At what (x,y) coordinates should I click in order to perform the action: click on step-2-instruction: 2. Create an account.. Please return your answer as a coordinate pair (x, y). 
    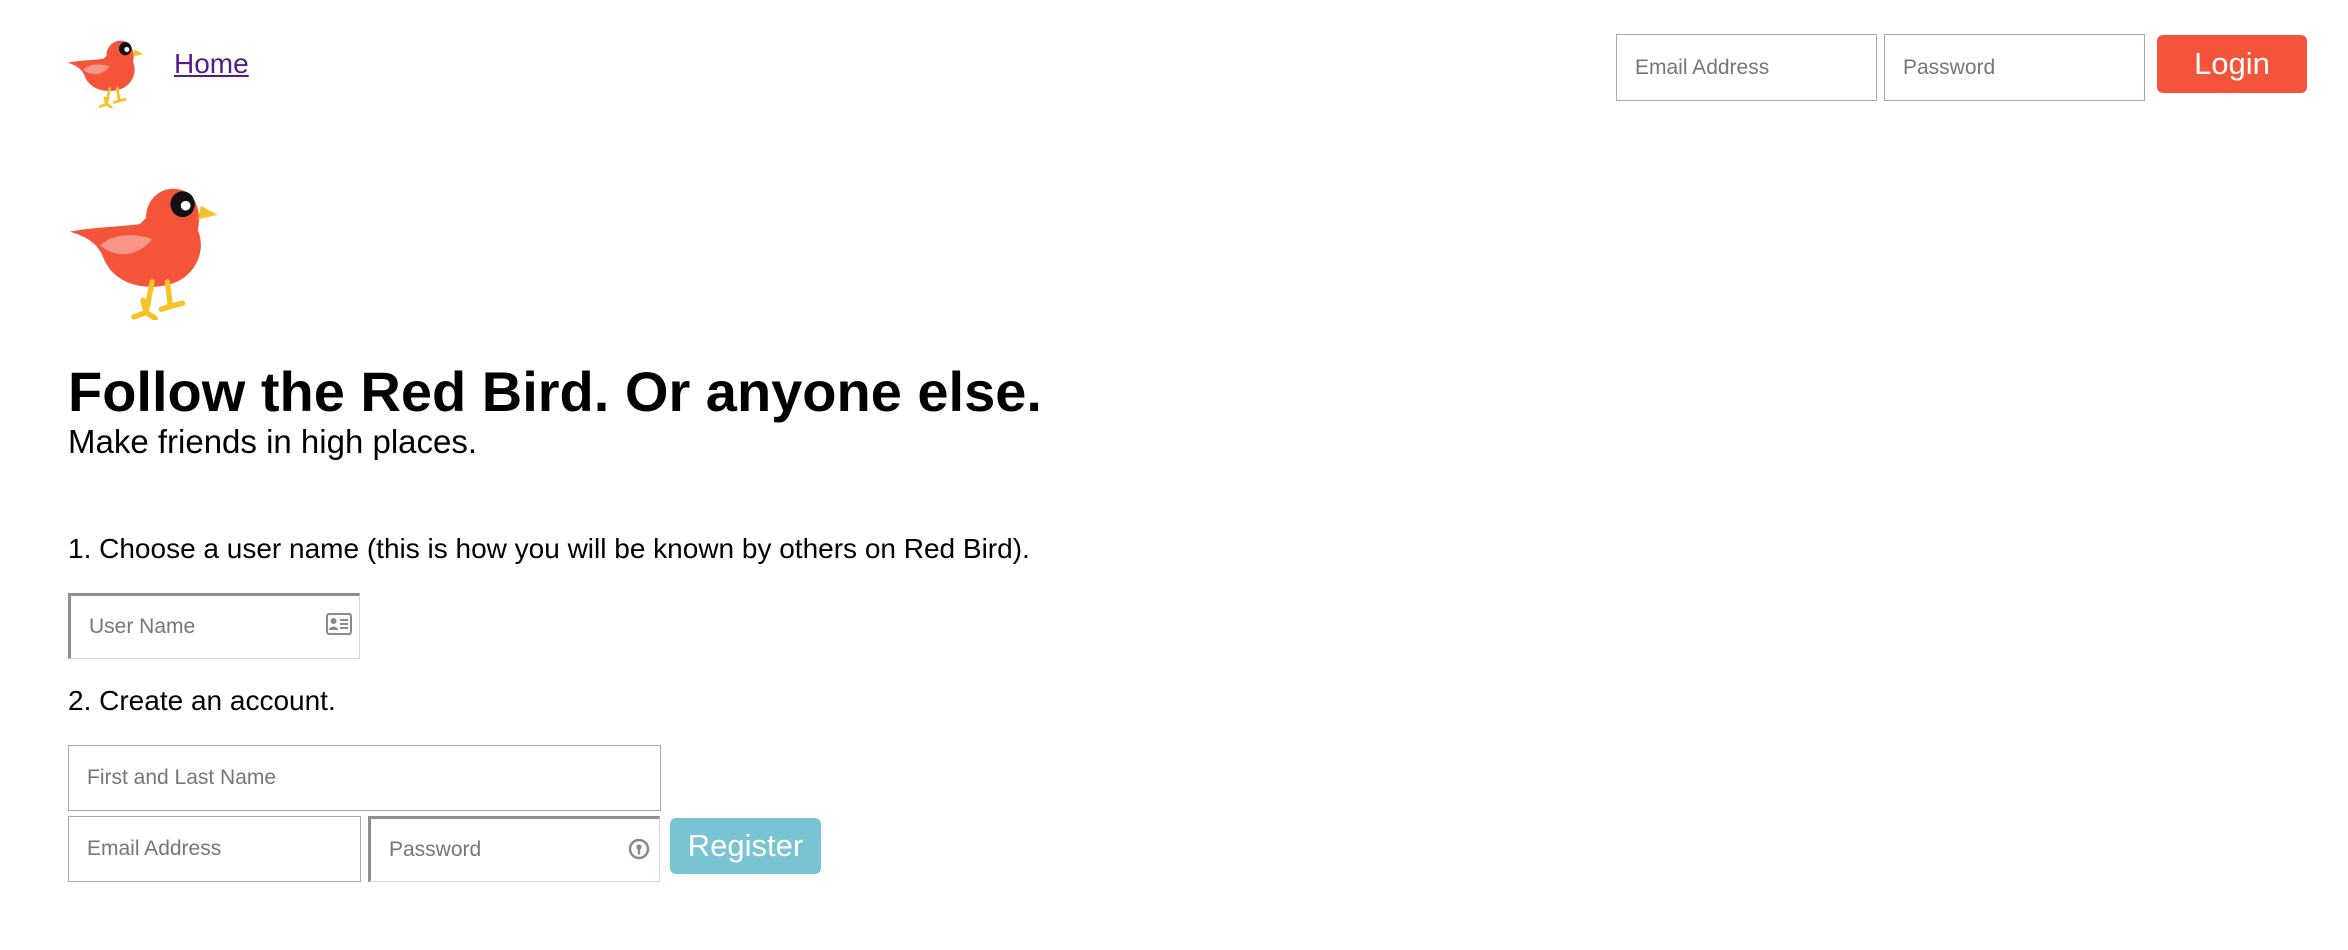
    Looking at the image, I should click on (202, 700).